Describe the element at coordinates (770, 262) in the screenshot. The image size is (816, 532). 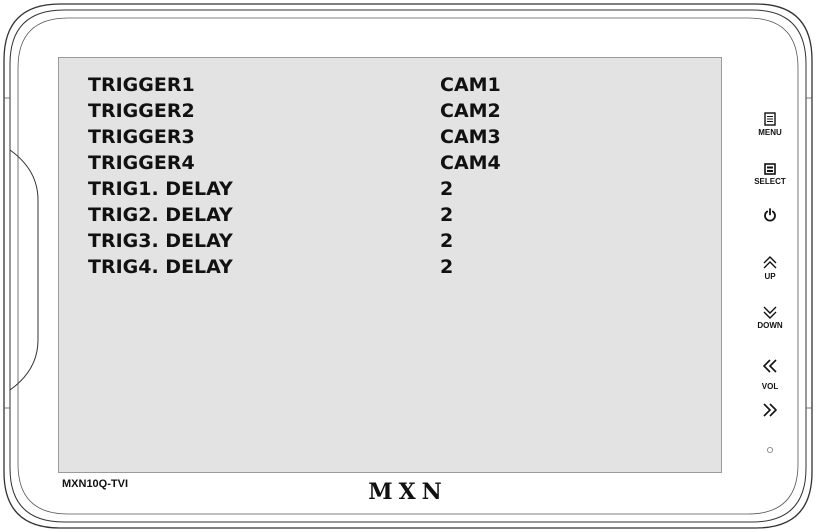
I see `chevron-up-icon` at that location.